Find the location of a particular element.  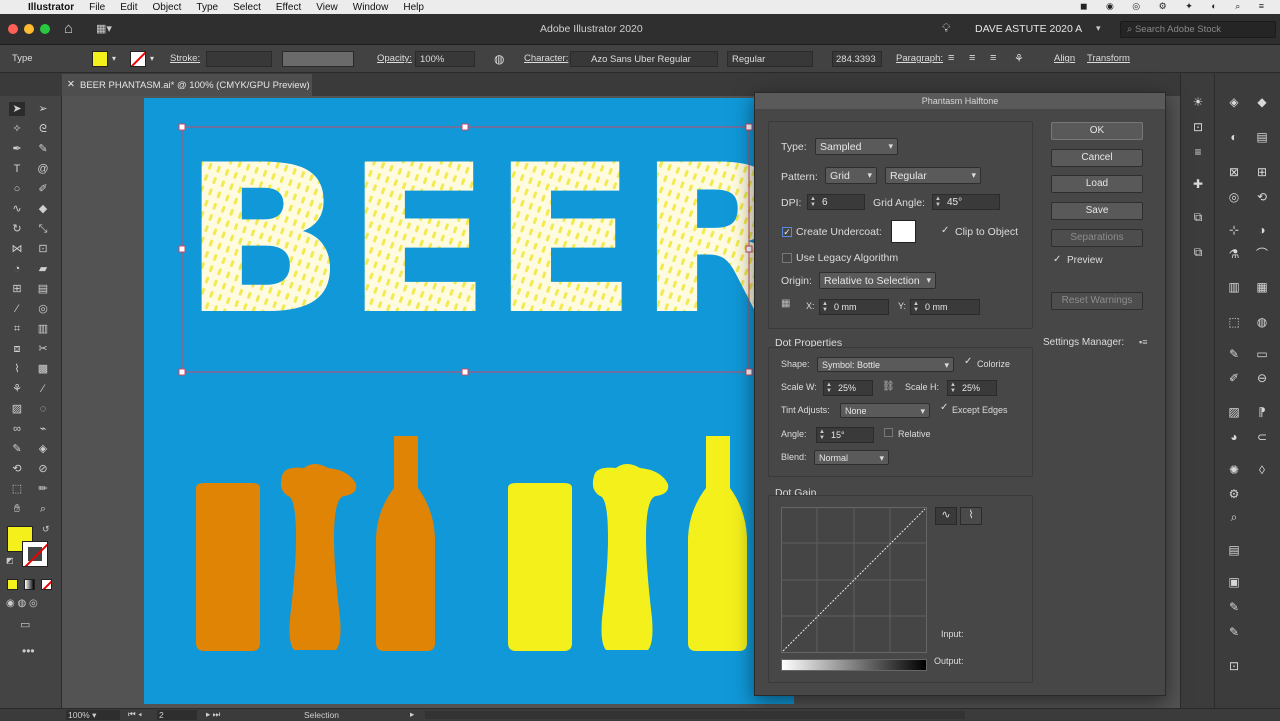

ellipse-tool-icon: ○ is located at coordinates (17, 189).